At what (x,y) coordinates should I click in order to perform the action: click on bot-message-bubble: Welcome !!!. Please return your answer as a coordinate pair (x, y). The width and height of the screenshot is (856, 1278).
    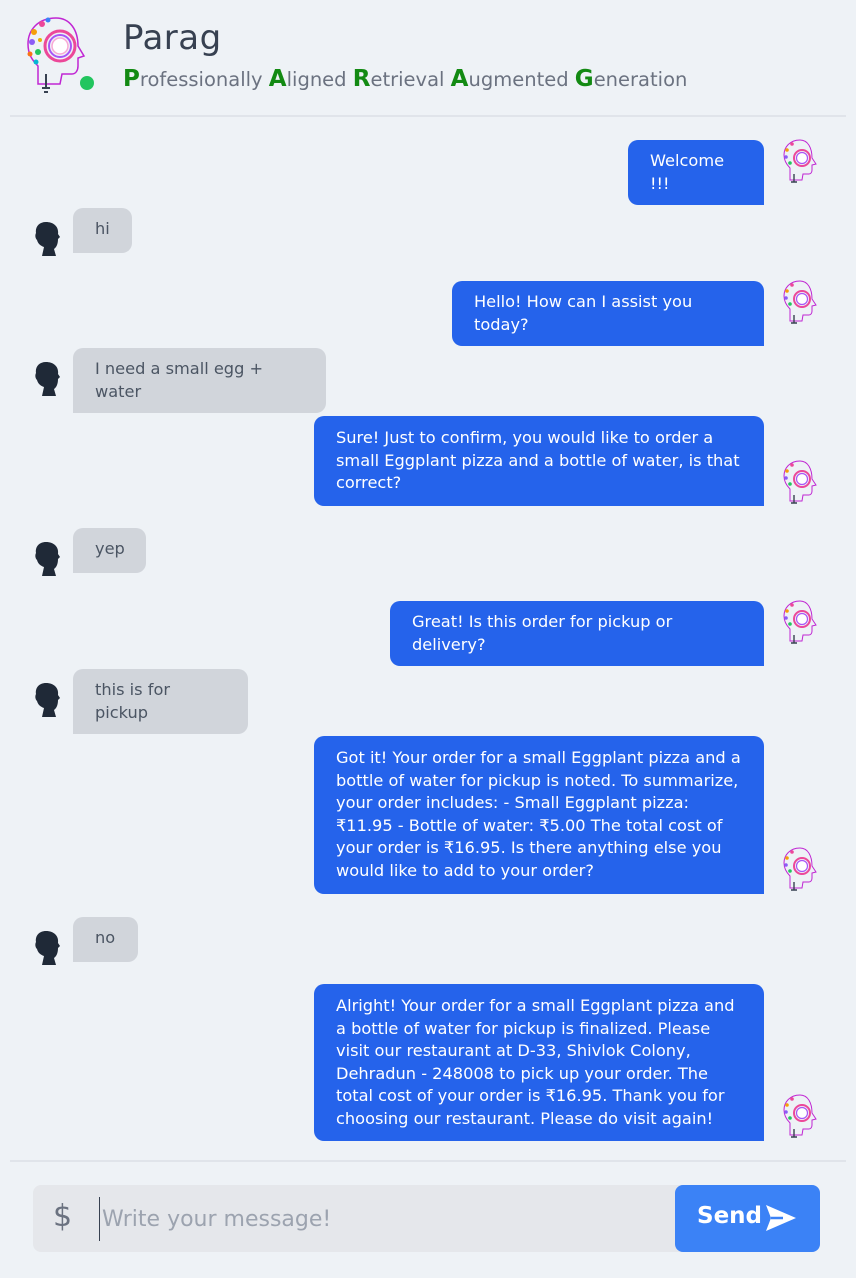
    Looking at the image, I should click on (696, 172).